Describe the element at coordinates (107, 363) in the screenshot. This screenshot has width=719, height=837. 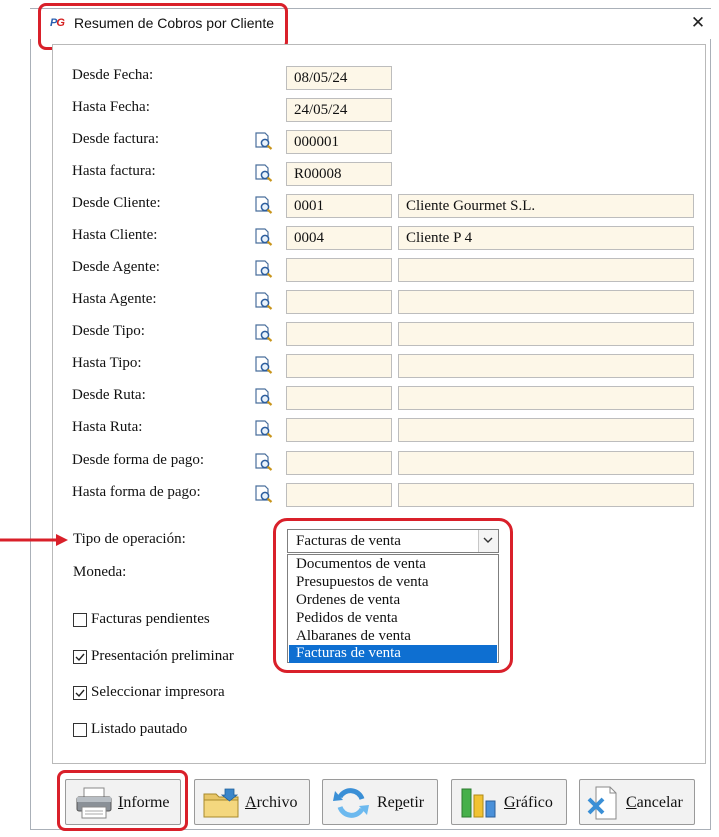
I see `hasta-tipo-label: Hasta Tipo:` at that location.